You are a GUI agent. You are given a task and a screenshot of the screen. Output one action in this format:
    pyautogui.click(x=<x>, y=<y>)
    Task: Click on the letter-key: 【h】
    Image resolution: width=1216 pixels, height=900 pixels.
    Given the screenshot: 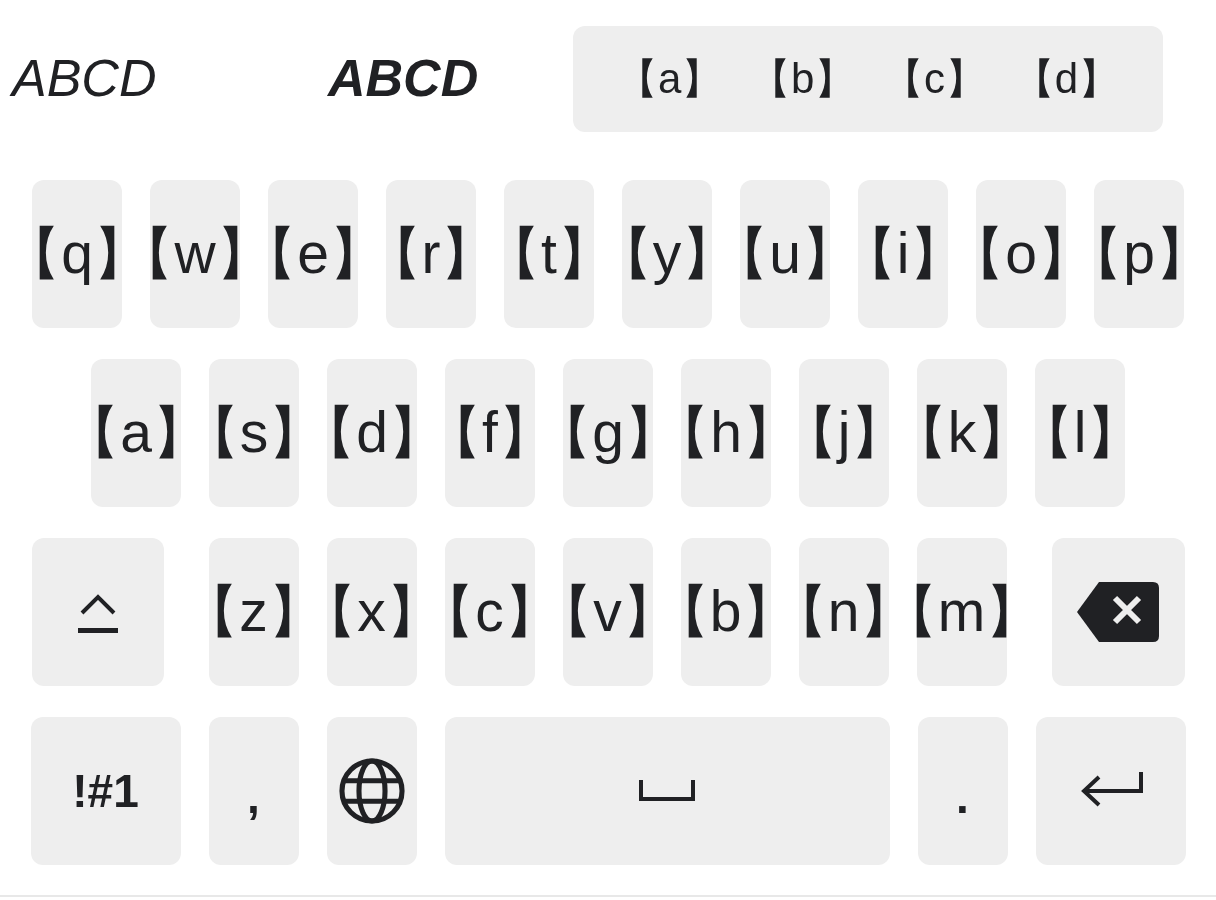 What is the action you would take?
    pyautogui.click(x=726, y=433)
    